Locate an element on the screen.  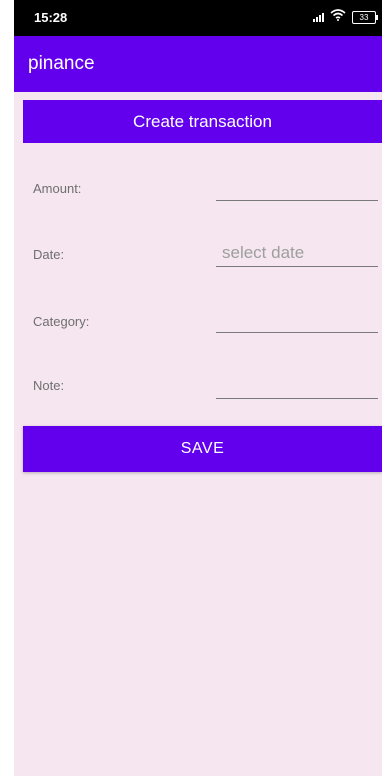
category-input is located at coordinates (297, 332).